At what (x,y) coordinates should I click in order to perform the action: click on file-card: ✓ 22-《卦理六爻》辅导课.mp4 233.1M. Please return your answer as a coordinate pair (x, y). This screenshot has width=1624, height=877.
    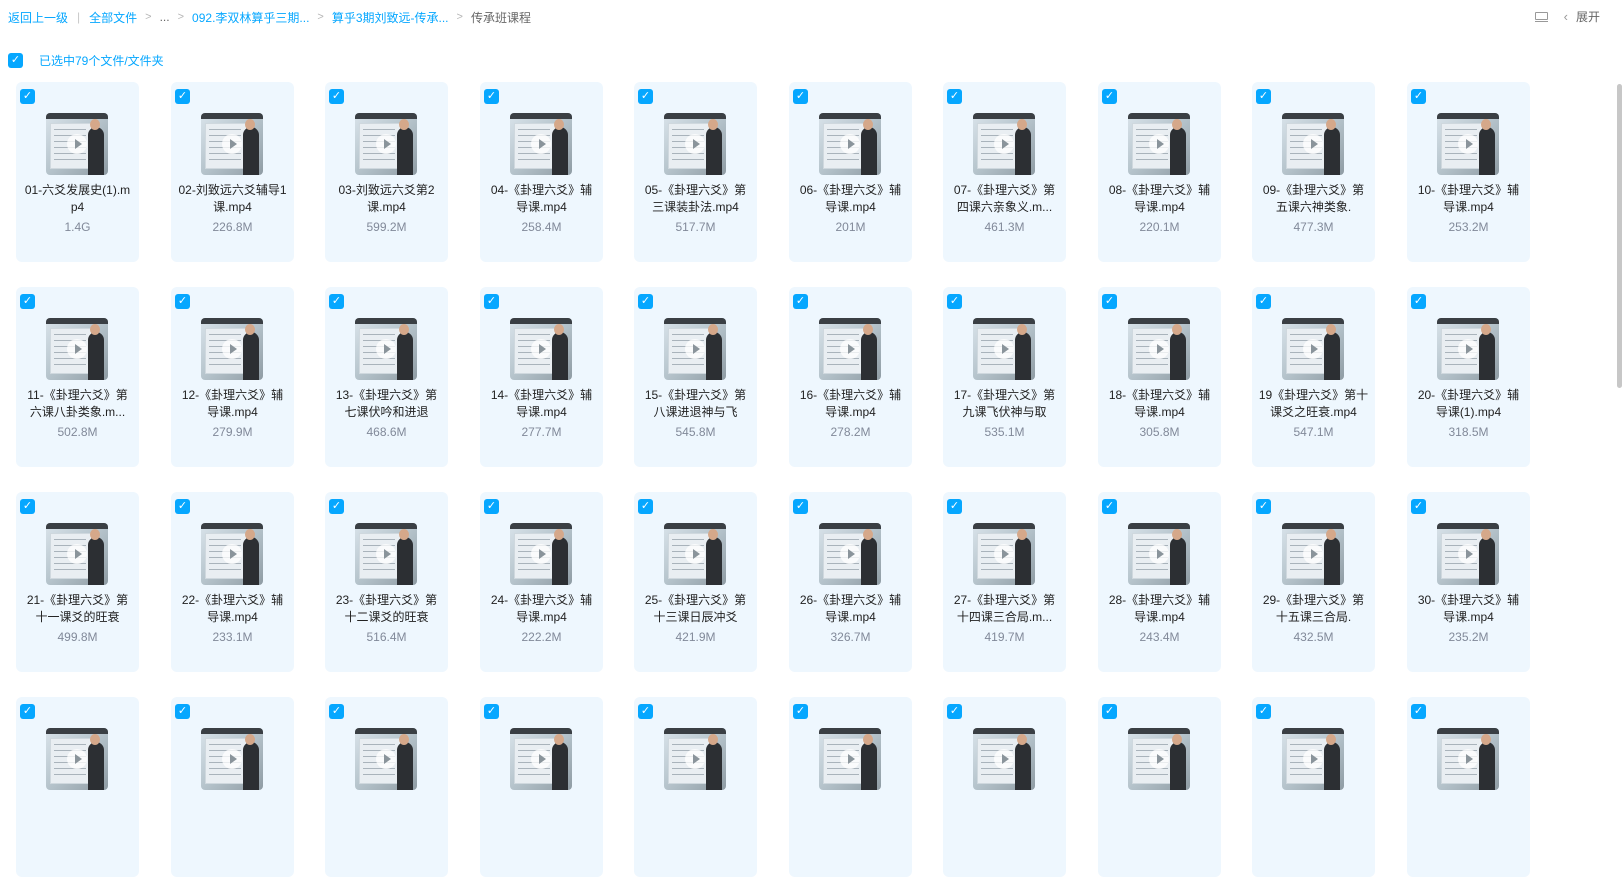
    Looking at the image, I should click on (232, 582).